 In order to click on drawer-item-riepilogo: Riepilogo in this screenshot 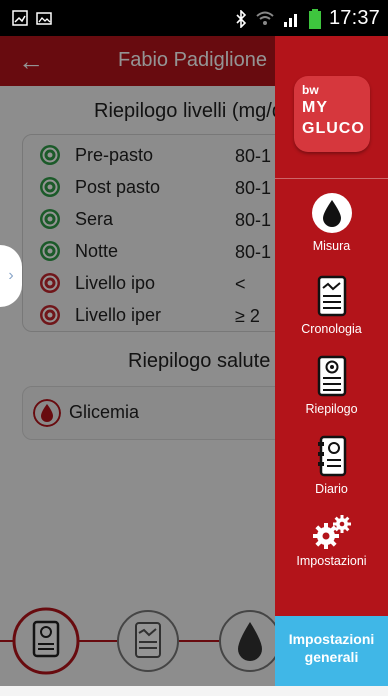, I will do `click(331, 385)`.